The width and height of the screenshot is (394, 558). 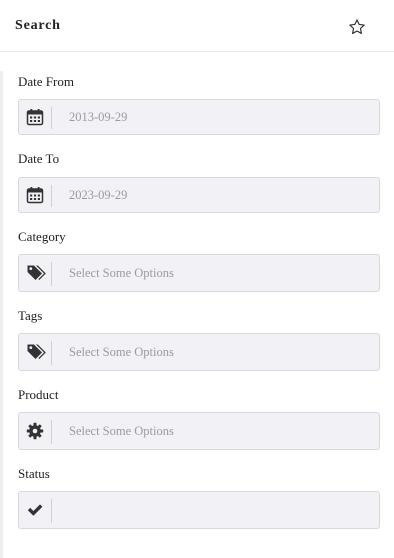 What do you see at coordinates (121, 431) in the screenshot?
I see `product-placeholder: Select Some Options` at bounding box center [121, 431].